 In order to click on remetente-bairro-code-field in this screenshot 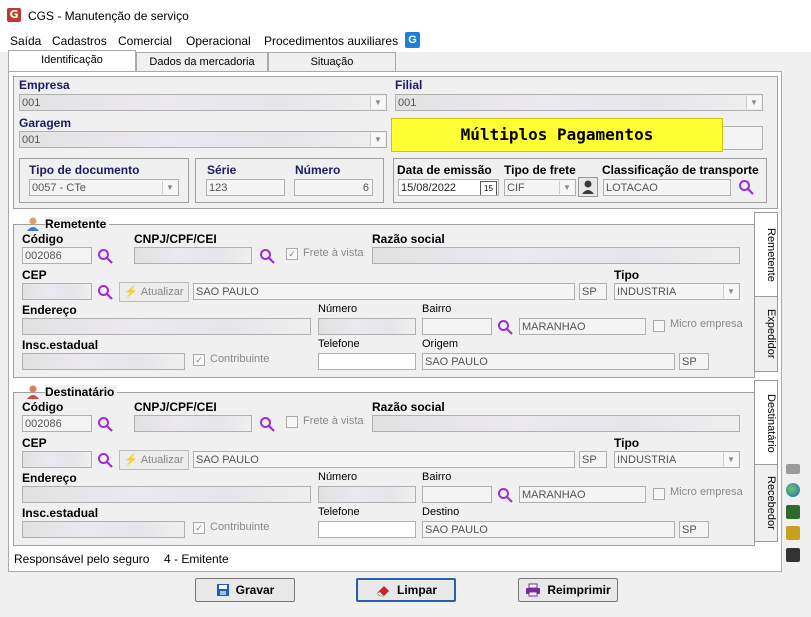, I will do `click(457, 326)`.